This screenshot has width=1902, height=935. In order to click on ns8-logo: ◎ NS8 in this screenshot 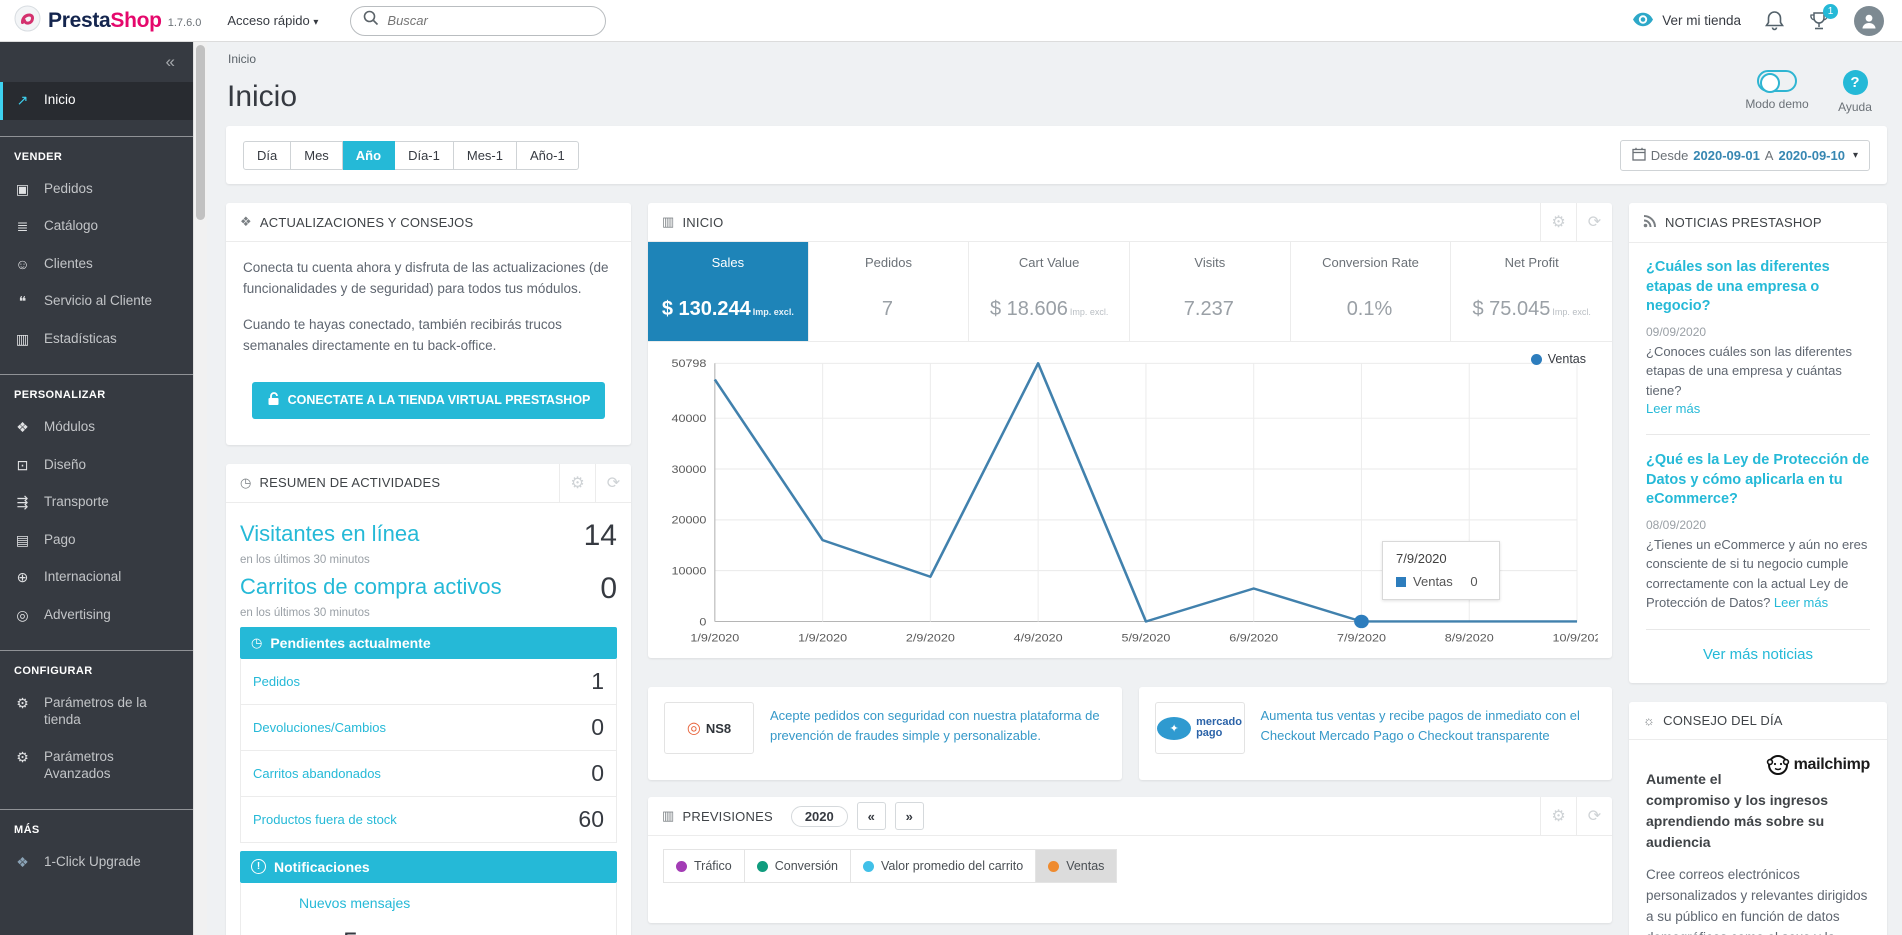, I will do `click(709, 728)`.